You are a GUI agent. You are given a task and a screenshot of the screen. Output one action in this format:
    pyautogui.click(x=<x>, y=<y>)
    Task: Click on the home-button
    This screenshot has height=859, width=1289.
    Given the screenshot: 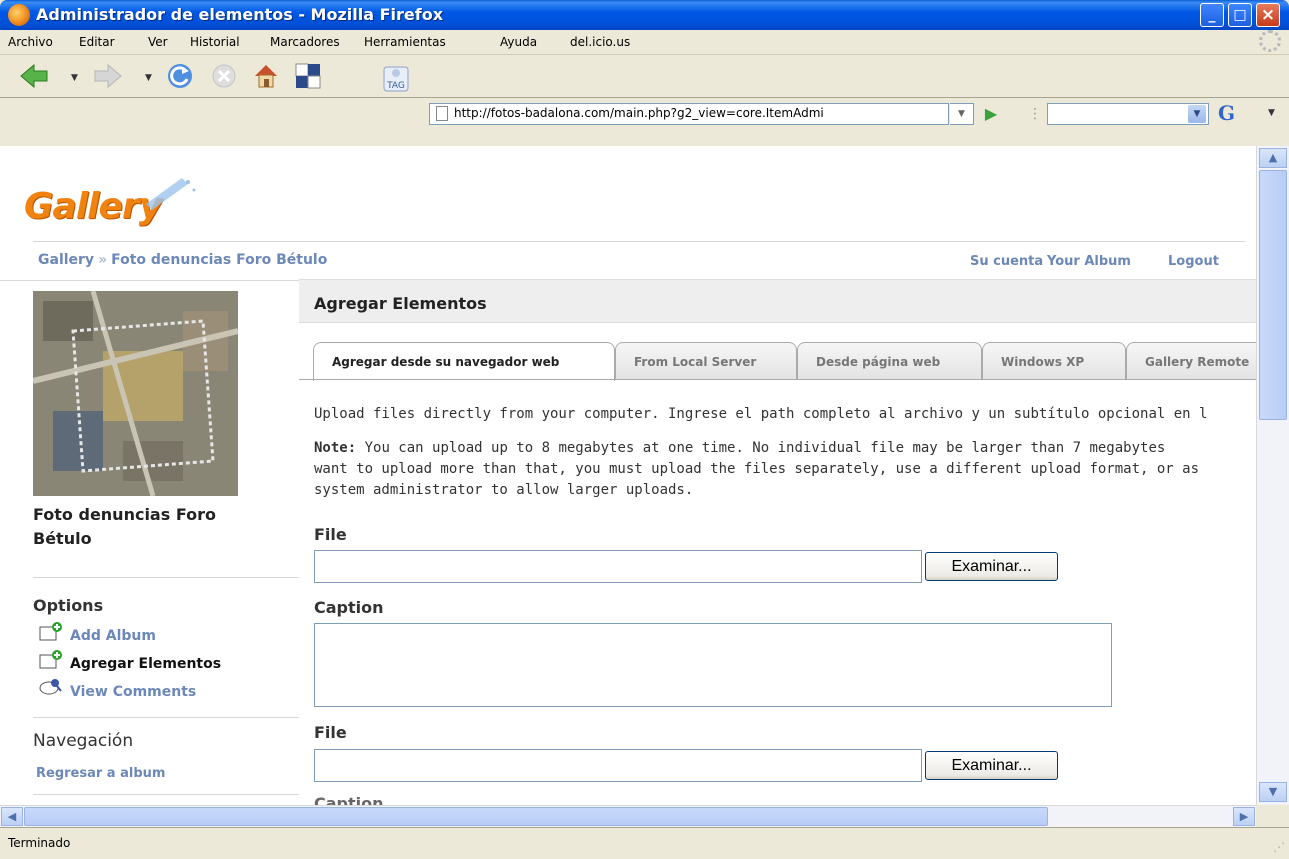 What is the action you would take?
    pyautogui.click(x=266, y=76)
    